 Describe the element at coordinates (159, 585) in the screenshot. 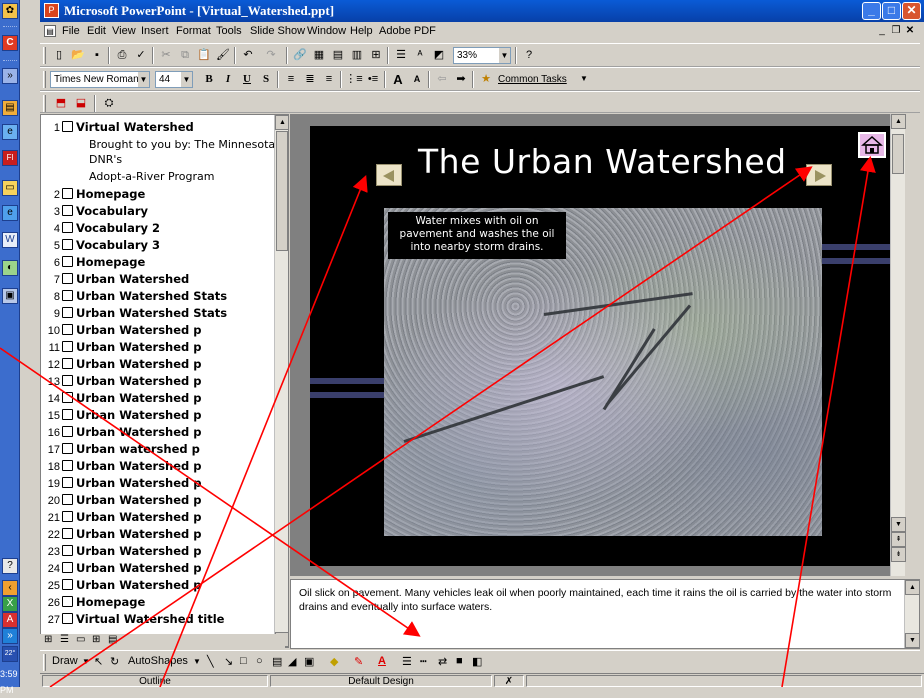

I see `outline-slide-item: 25 Urban Watershed p` at that location.